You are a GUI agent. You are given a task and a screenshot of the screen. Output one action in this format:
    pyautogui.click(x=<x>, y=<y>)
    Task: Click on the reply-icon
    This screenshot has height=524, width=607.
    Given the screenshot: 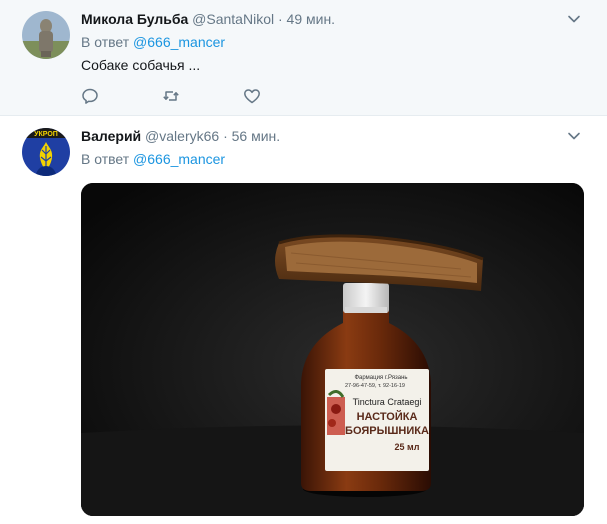 What is the action you would take?
    pyautogui.click(x=90, y=96)
    